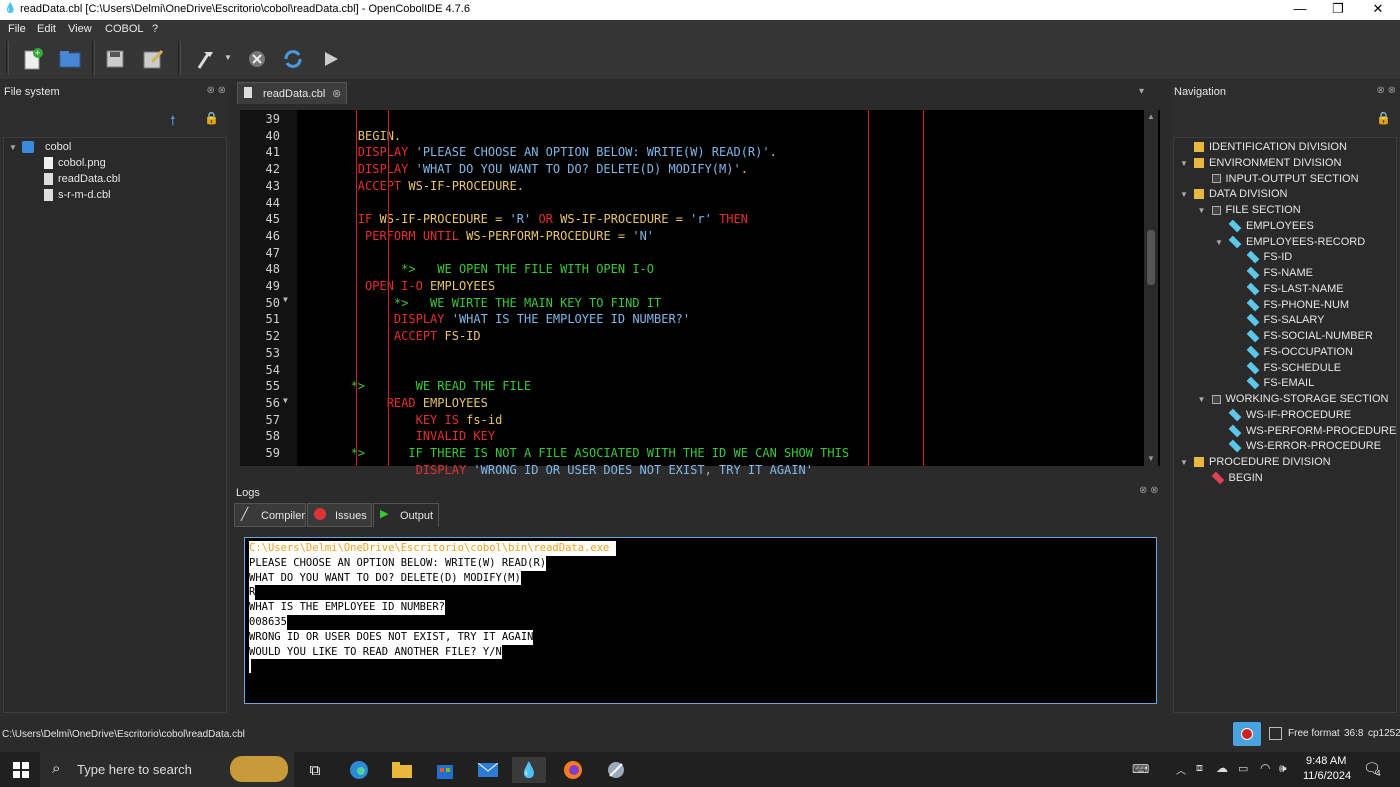 The image size is (1400, 787). What do you see at coordinates (257, 59) in the screenshot?
I see `clean-icon` at bounding box center [257, 59].